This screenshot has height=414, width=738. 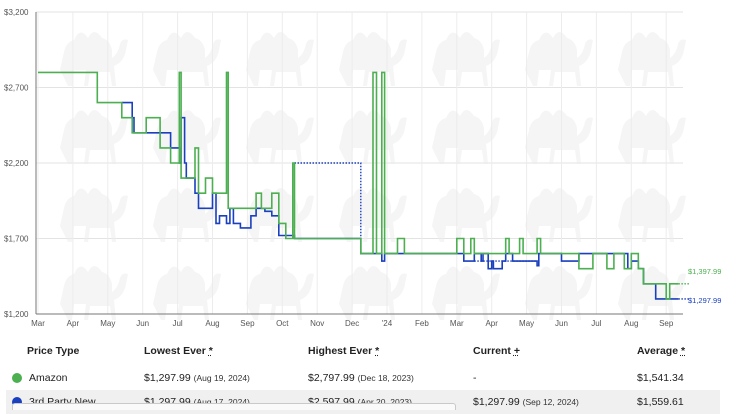 I want to click on third-party-new-end-label: $1,297.99, so click(x=704, y=300).